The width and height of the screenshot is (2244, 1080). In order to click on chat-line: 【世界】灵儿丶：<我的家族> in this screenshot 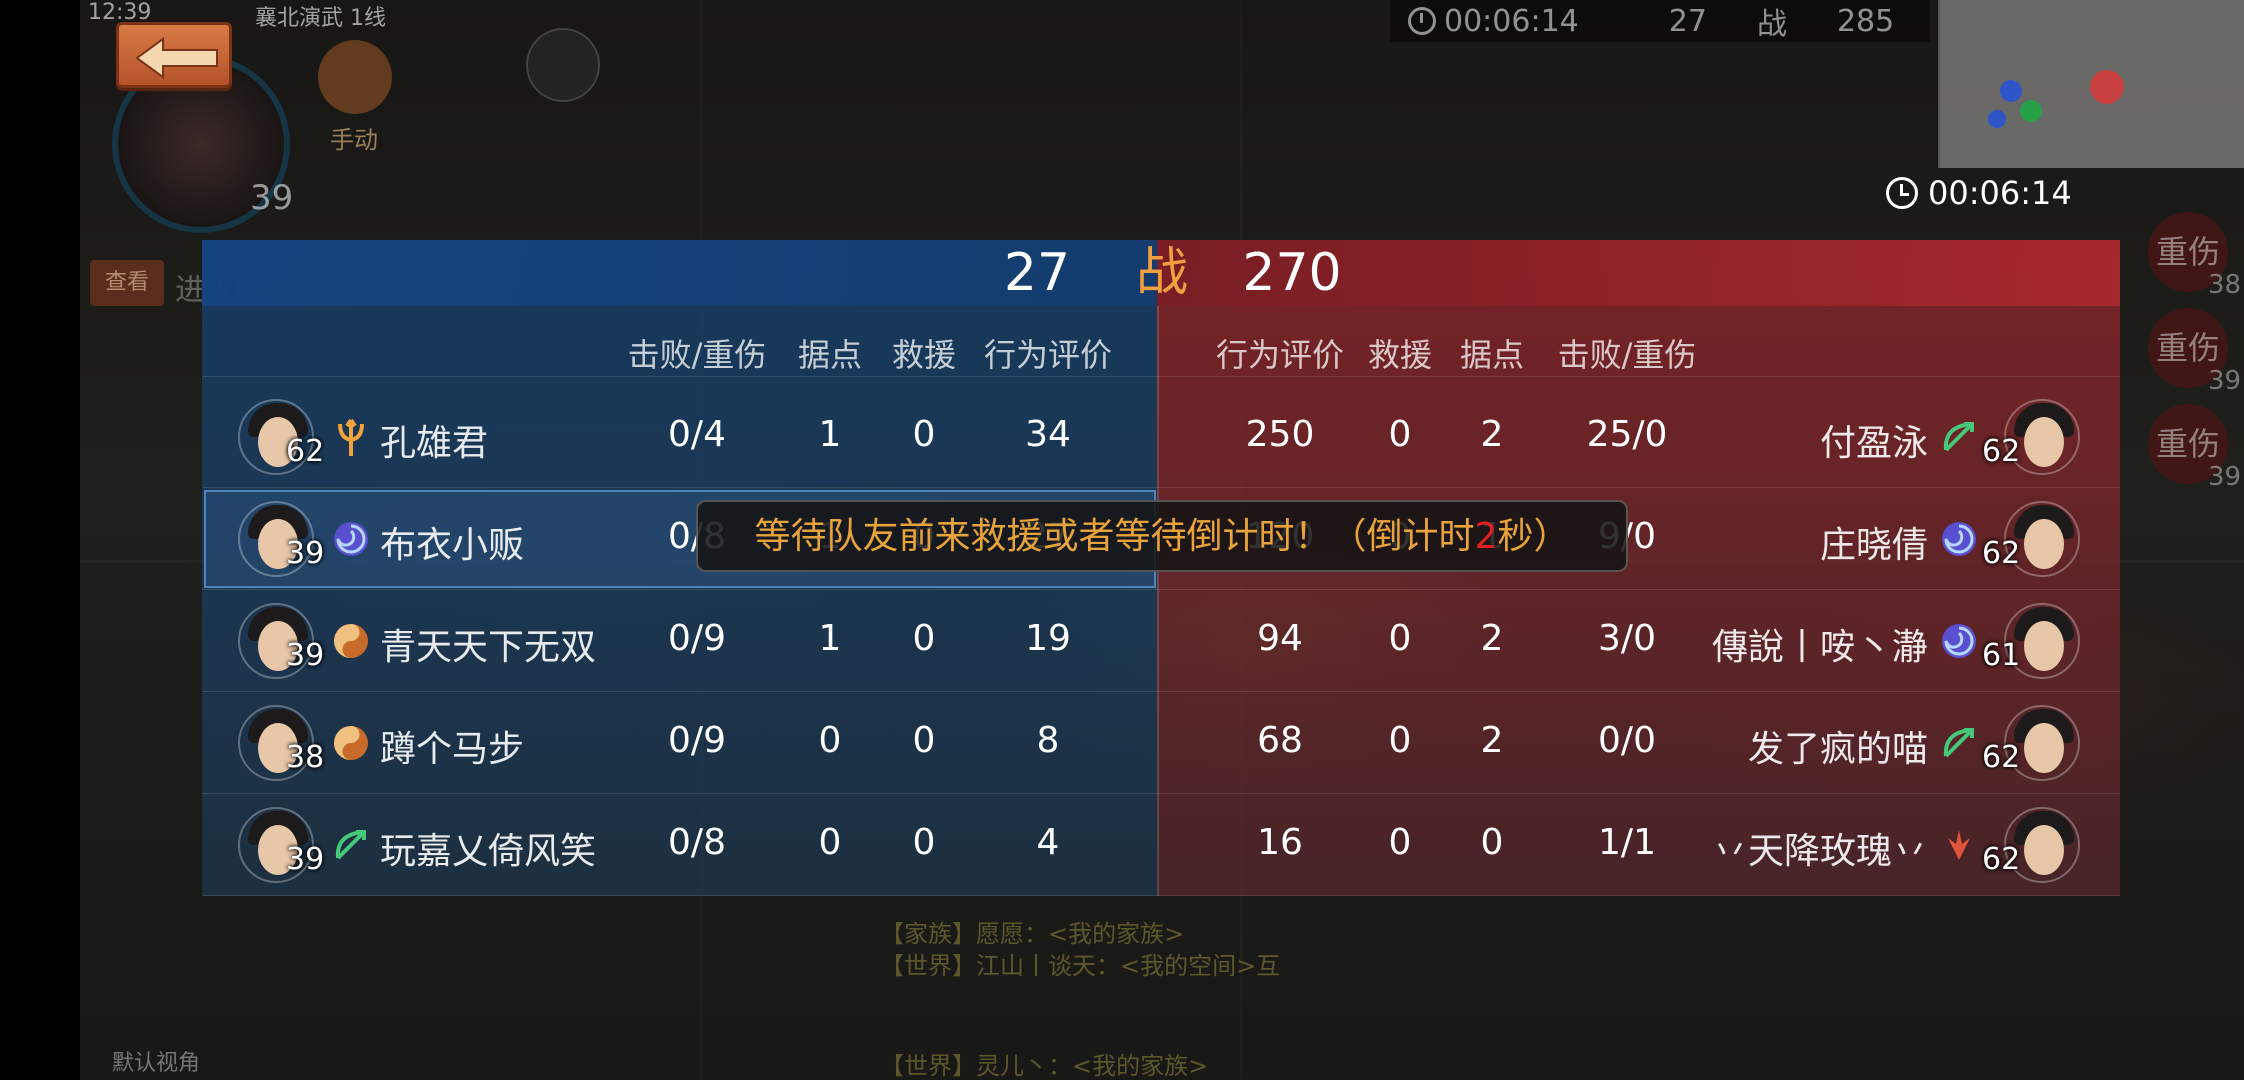, I will do `click(1044, 1066)`.